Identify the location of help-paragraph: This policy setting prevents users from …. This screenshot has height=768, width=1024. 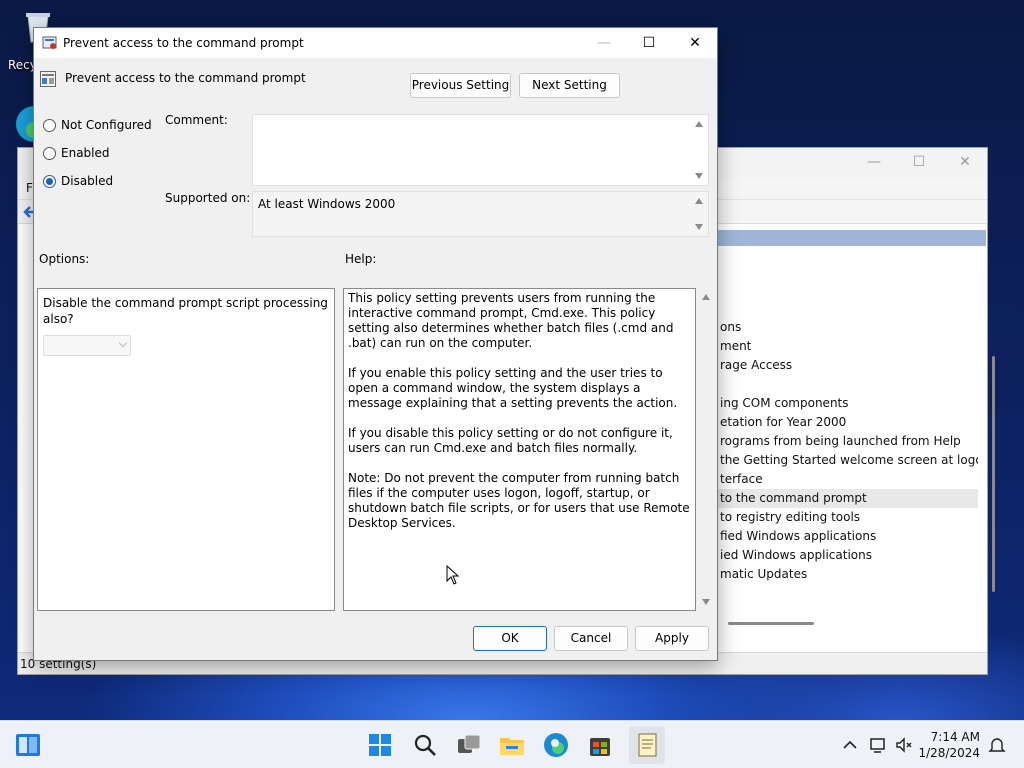
(511, 320).